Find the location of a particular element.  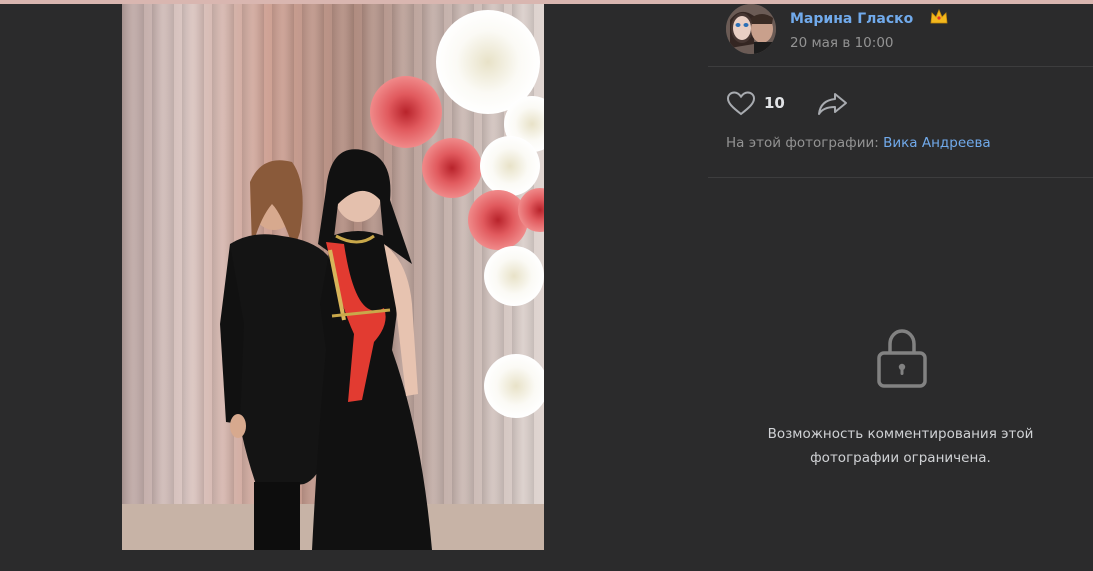

lock-icon is located at coordinates (902, 358).